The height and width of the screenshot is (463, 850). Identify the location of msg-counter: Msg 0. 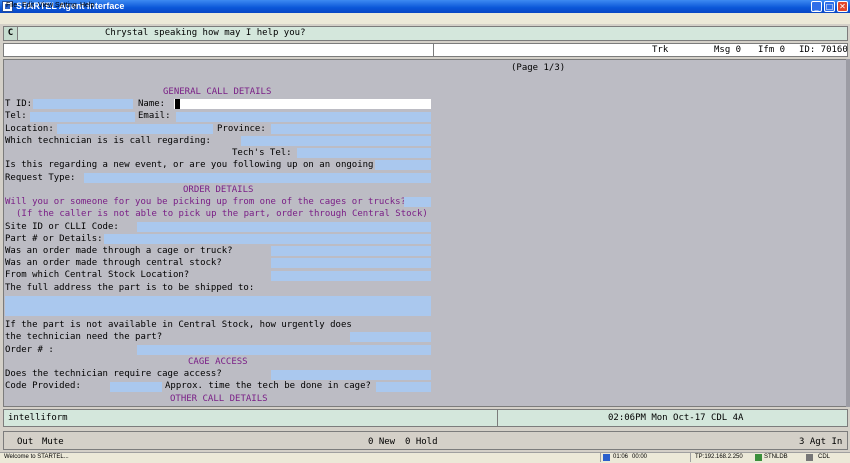
(728, 50).